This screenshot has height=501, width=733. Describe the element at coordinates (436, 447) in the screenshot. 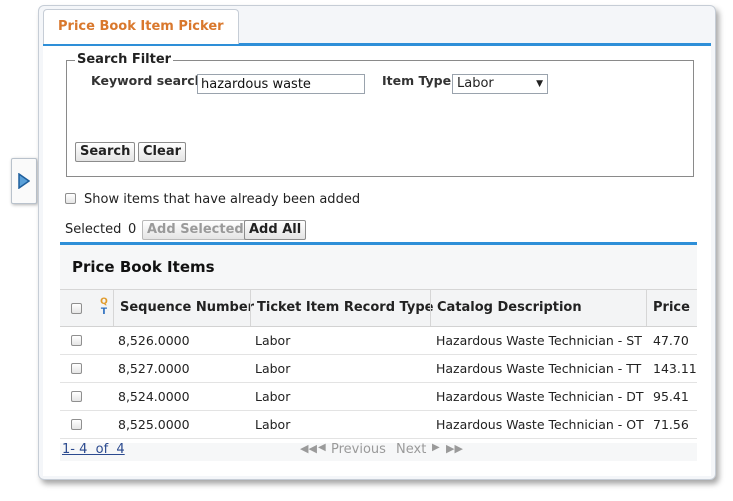

I see `next-page-icon: ▶` at that location.